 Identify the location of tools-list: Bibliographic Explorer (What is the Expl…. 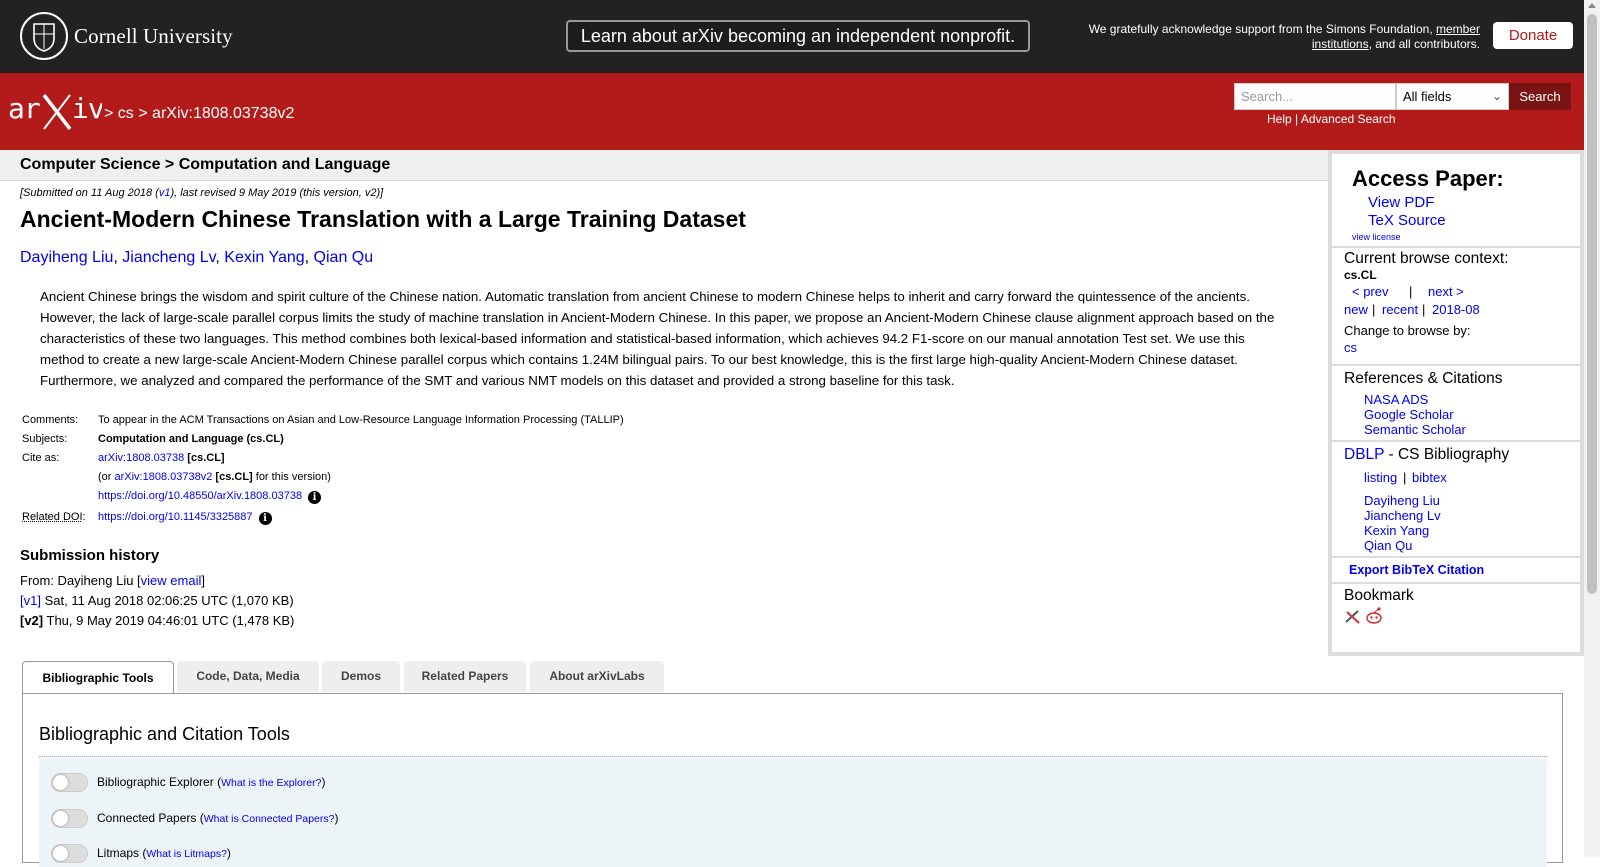
(793, 811).